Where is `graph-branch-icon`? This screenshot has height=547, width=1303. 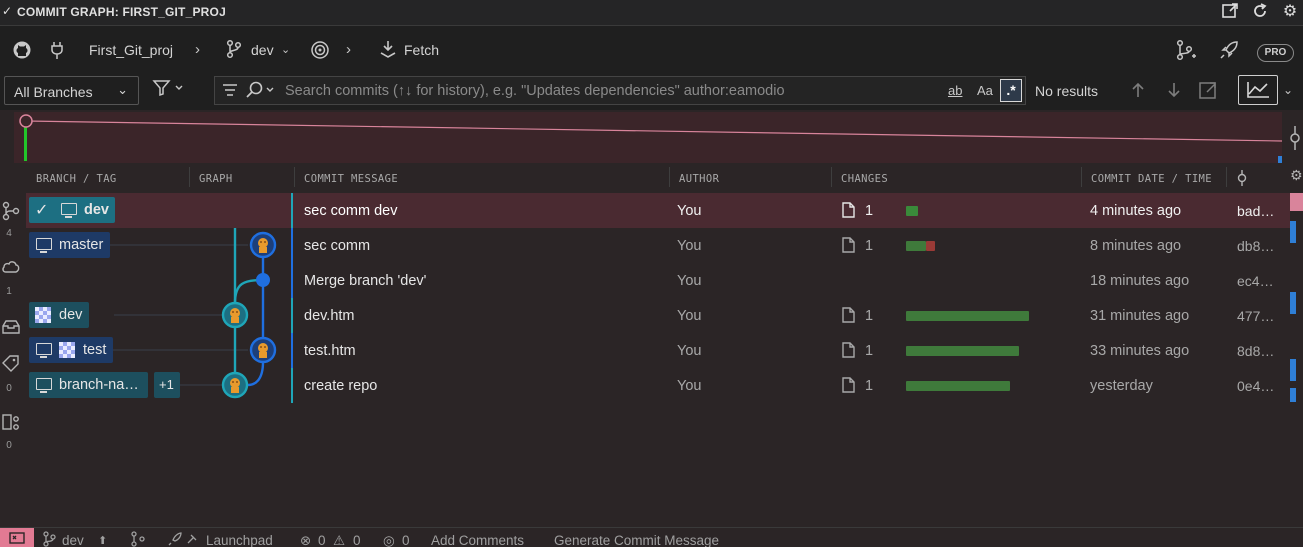
graph-branch-icon is located at coordinates (138, 539).